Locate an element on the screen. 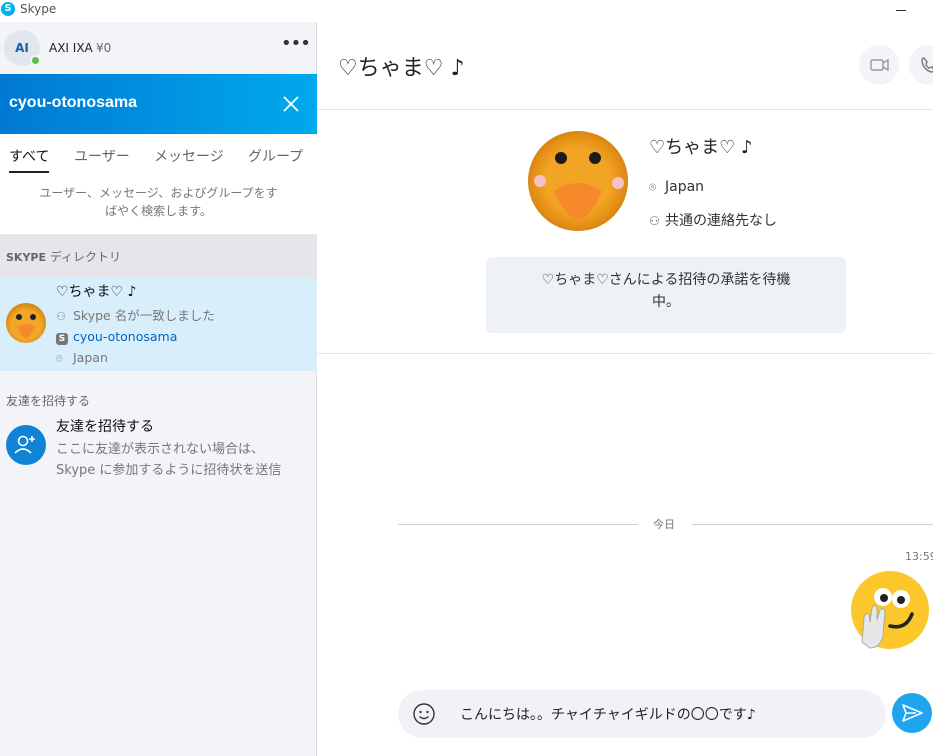 This screenshot has width=933, height=756. minimize-button is located at coordinates (902, 9).